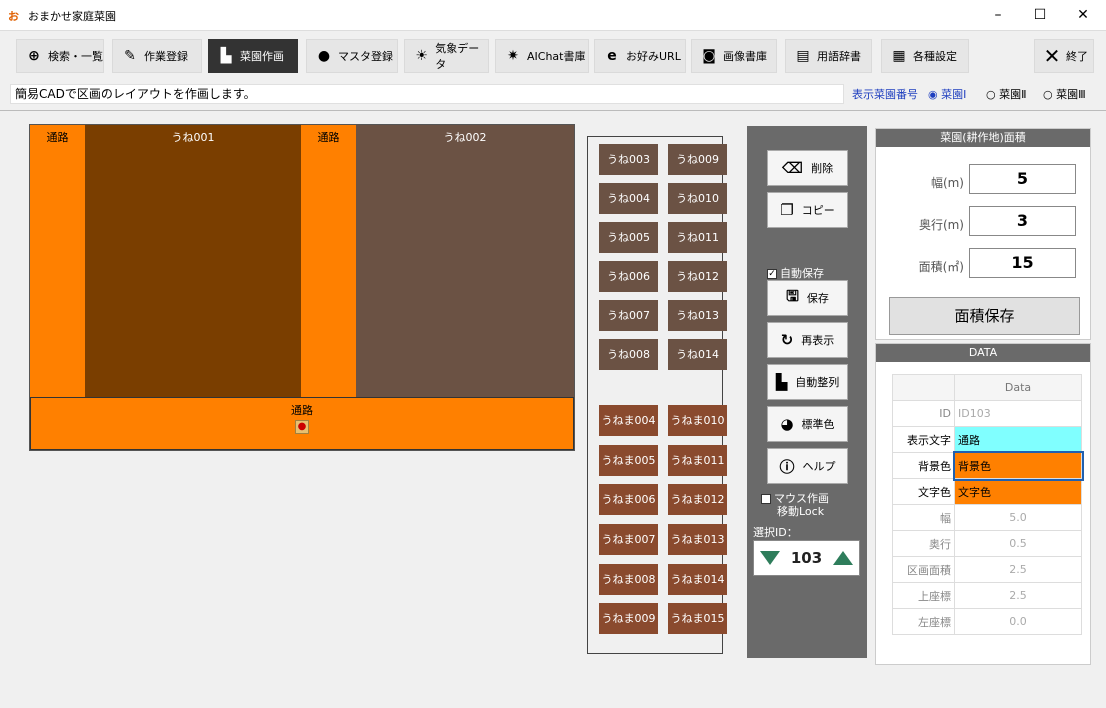 This screenshot has height=708, width=1106. I want to click on favorite-url-button: e お好みURL, so click(640, 56).